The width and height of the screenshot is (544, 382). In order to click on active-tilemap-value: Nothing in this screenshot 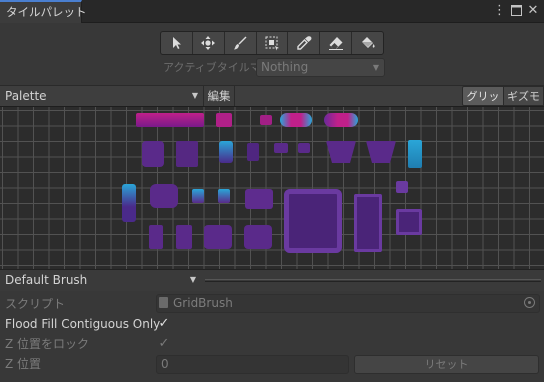, I will do `click(285, 67)`.